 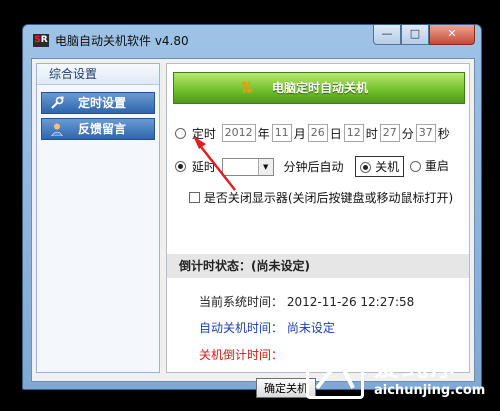 I want to click on watermark-title: 爱纯净, so click(x=416, y=368).